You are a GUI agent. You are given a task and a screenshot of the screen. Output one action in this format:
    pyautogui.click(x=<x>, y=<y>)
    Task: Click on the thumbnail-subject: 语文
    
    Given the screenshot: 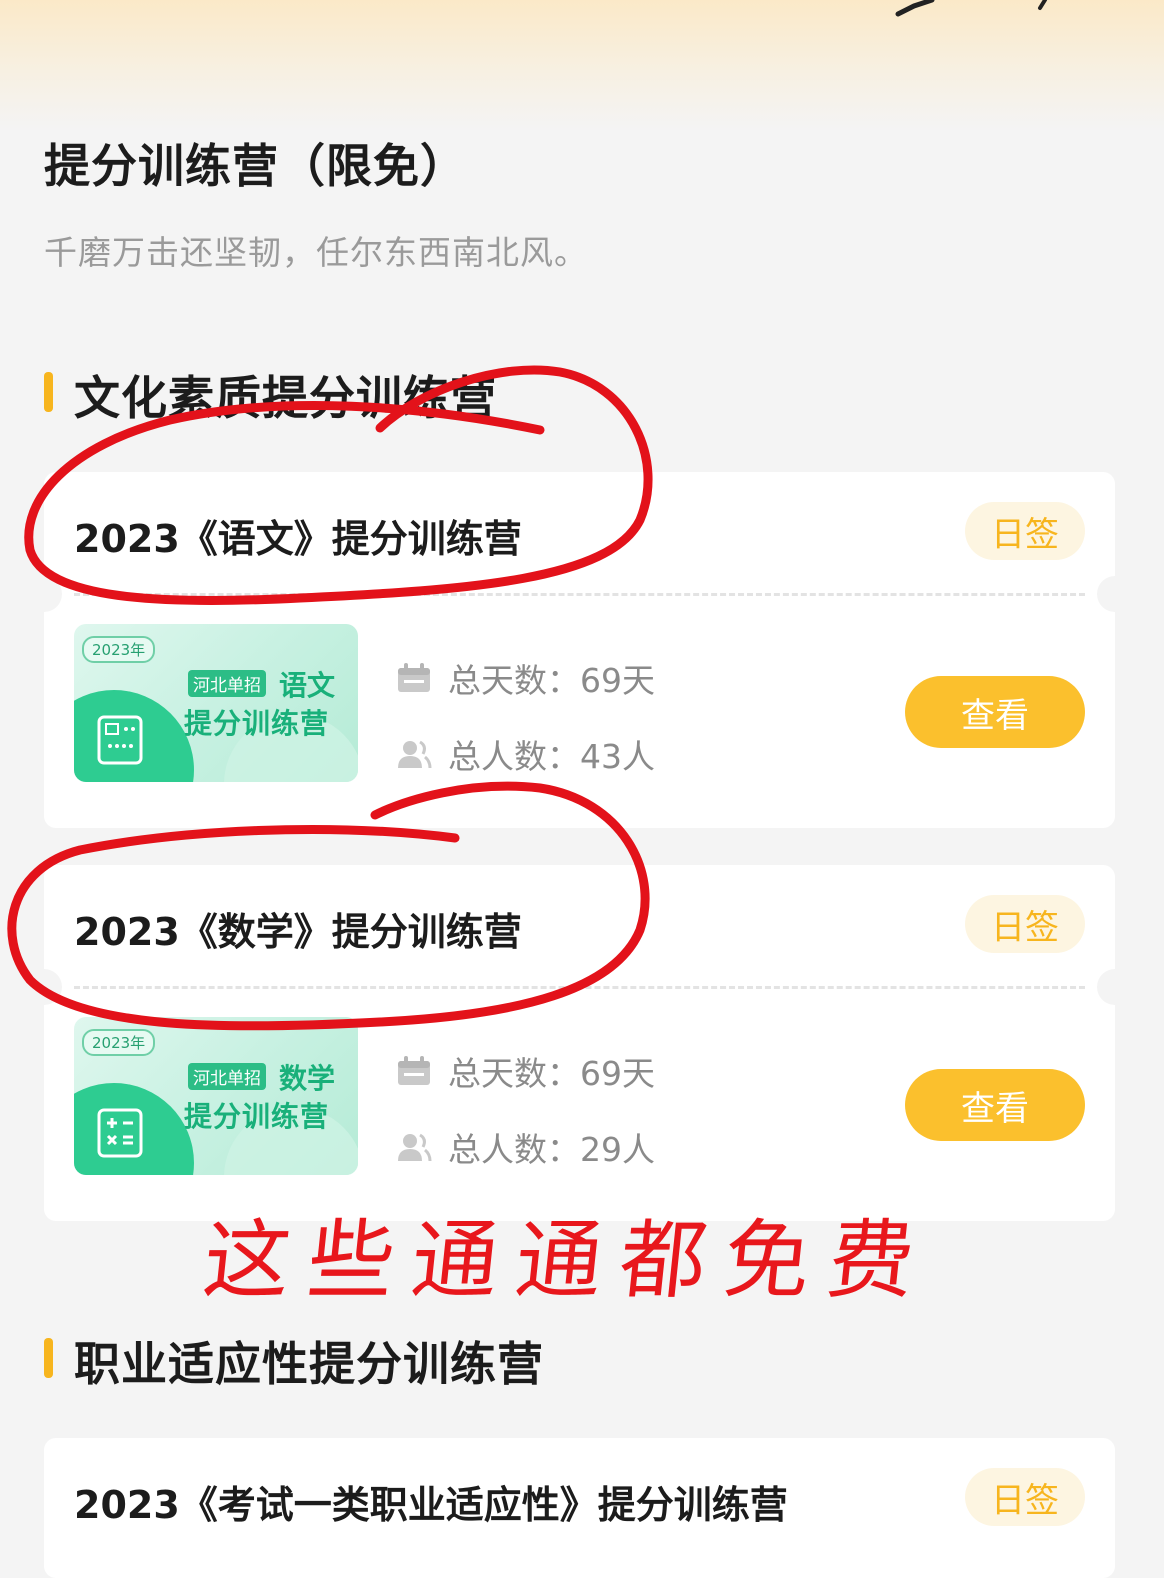 What is the action you would take?
    pyautogui.click(x=307, y=685)
    